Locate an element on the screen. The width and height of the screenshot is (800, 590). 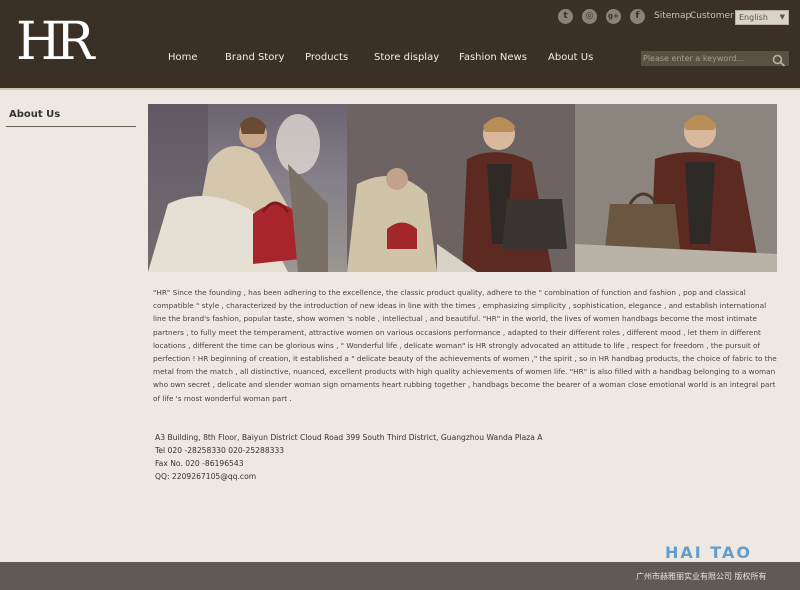
customer-link: Customer is located at coordinates (712, 16).